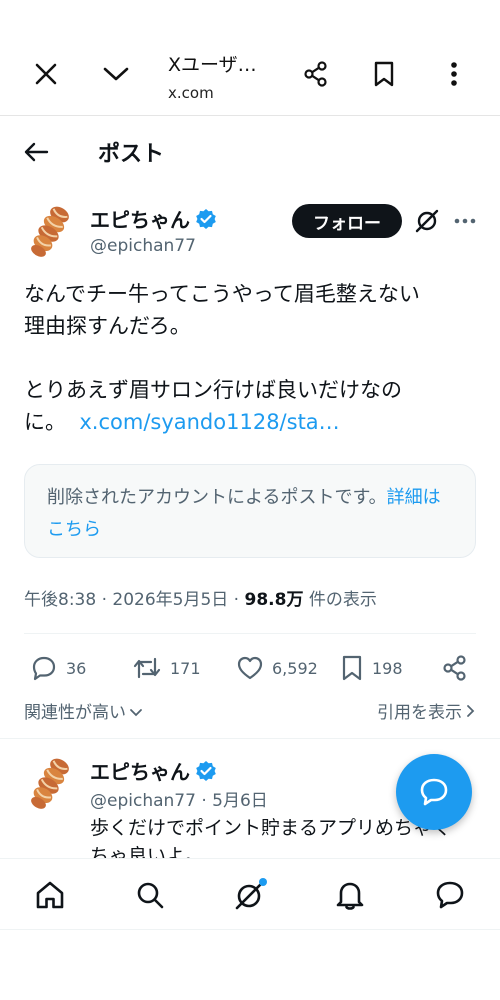 Image resolution: width=500 pixels, height=1000 pixels. Describe the element at coordinates (263, 882) in the screenshot. I see `notification-dot` at that location.